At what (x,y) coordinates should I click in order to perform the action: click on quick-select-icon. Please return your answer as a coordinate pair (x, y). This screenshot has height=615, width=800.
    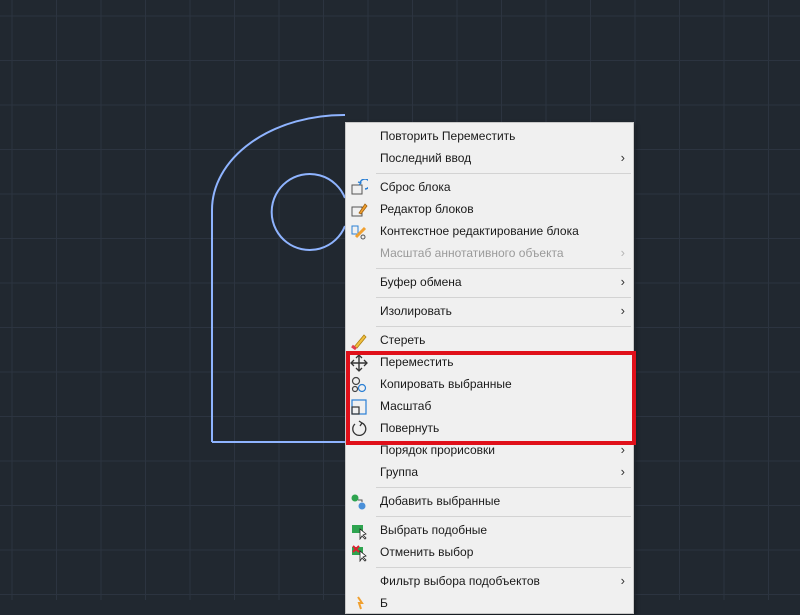
    Looking at the image, I should click on (360, 603).